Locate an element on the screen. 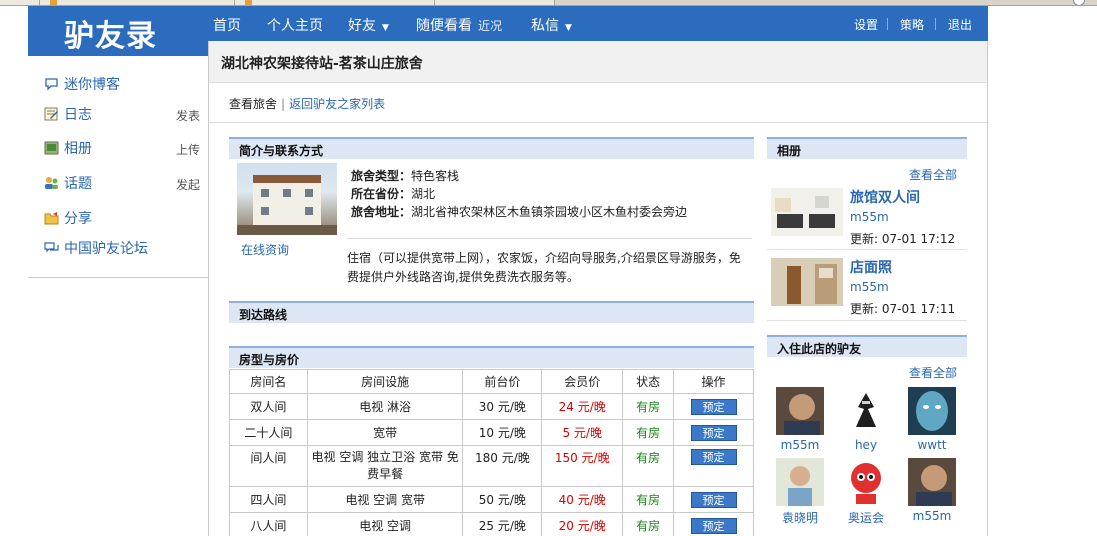 This screenshot has height=536, width=1097. nav-logout: 退出 is located at coordinates (960, 24).